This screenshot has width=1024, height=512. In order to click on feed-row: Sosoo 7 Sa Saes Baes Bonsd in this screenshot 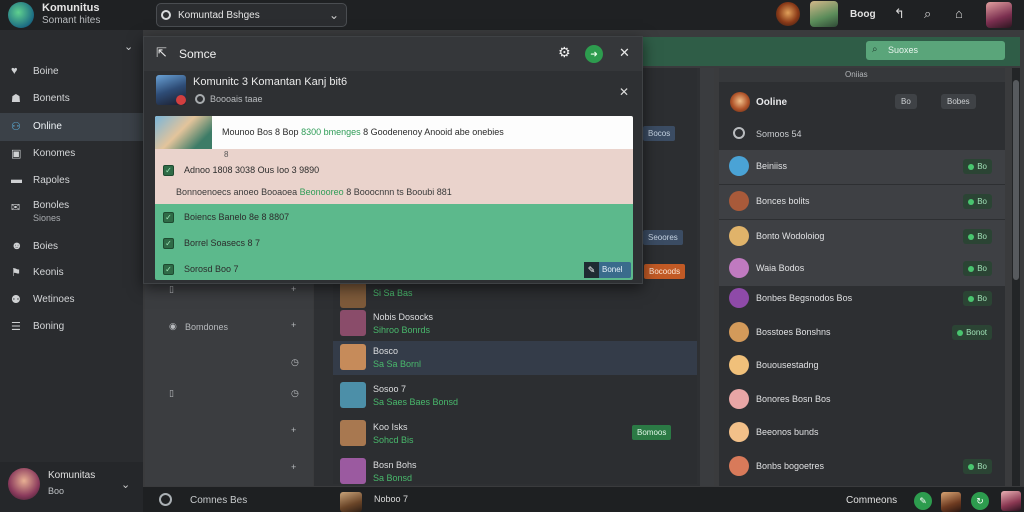, I will do `click(515, 396)`.